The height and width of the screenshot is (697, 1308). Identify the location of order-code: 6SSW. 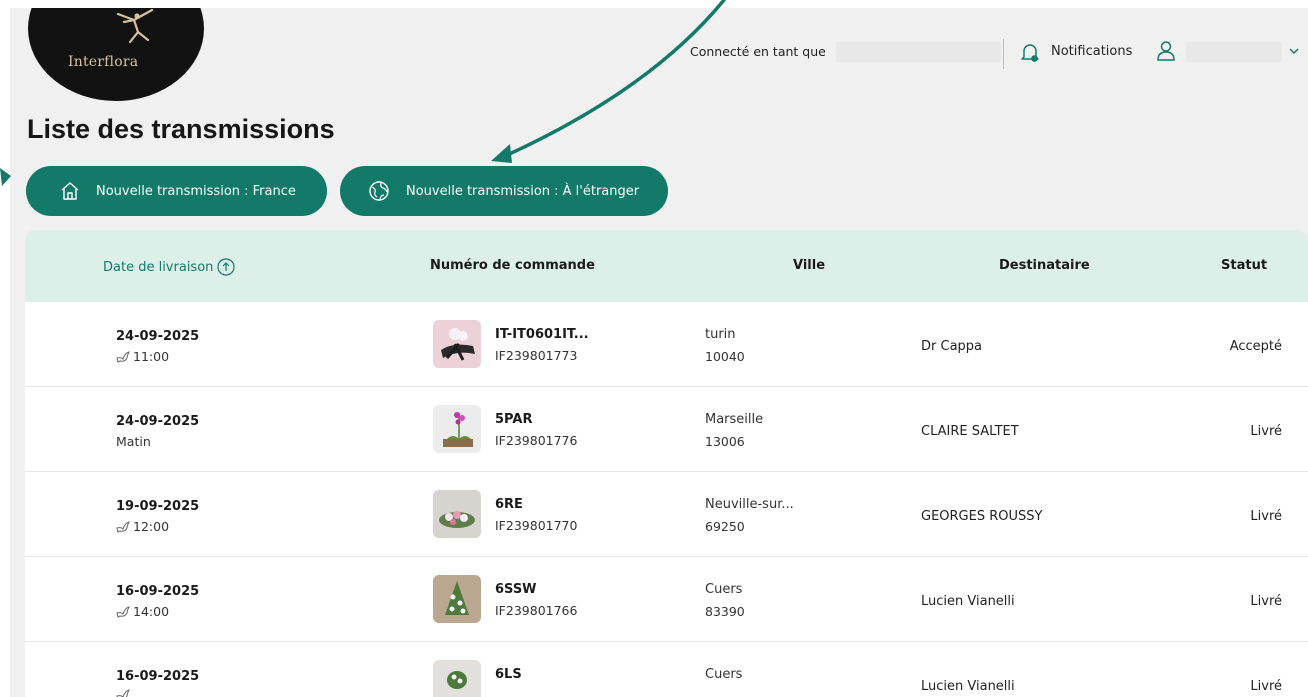
(516, 589).